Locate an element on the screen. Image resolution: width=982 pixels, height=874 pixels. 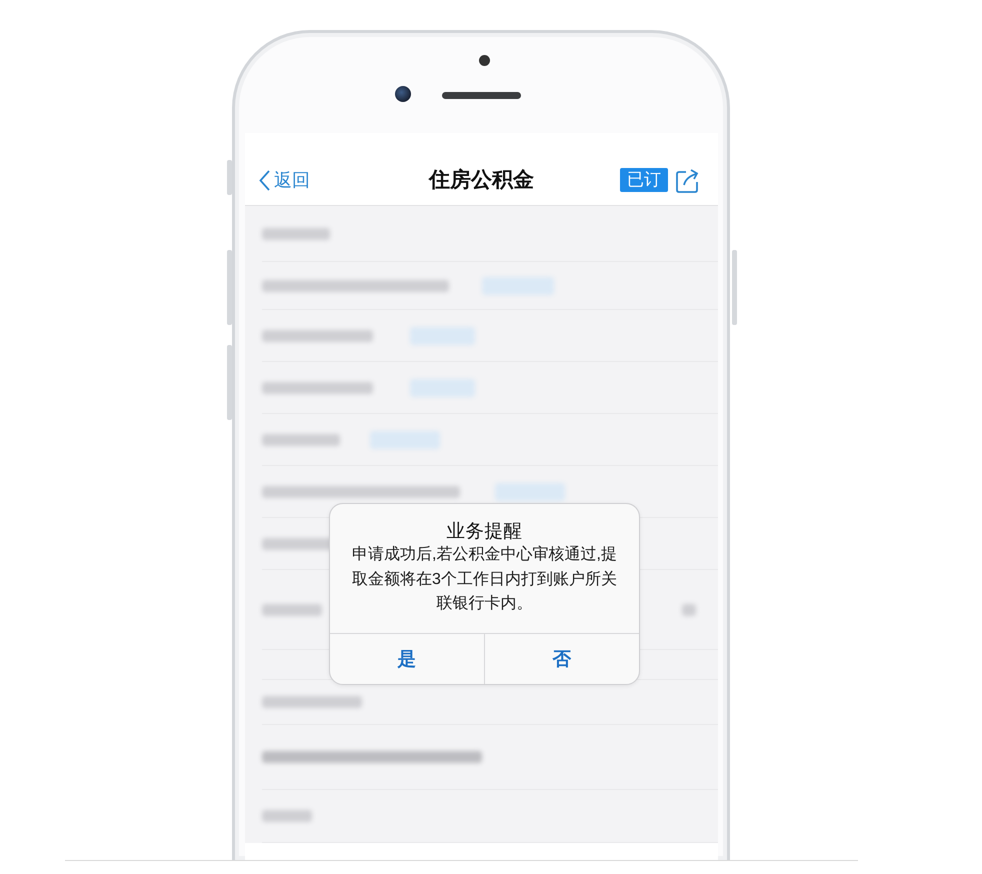
back-button: 返回 is located at coordinates (284, 180).